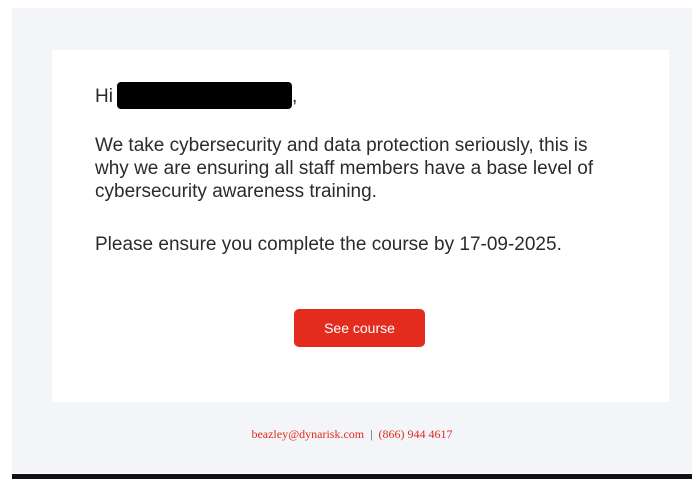 The width and height of the screenshot is (692, 483). What do you see at coordinates (359, 328) in the screenshot?
I see `see-course-button: See course` at bounding box center [359, 328].